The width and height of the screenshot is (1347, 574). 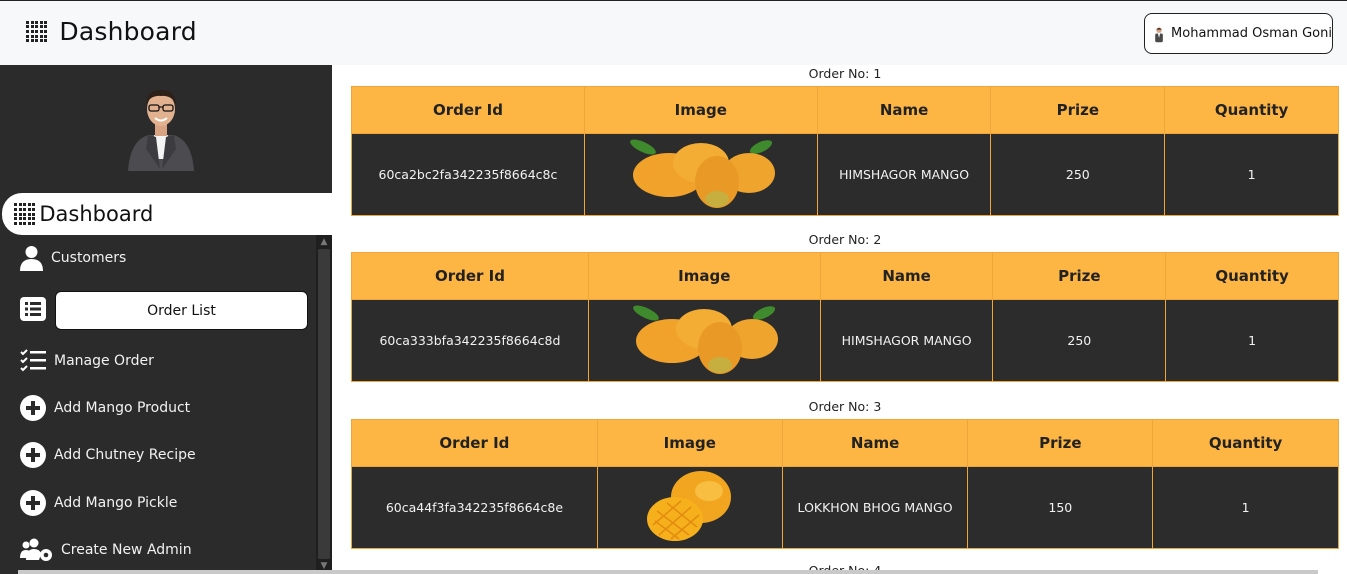 What do you see at coordinates (33, 309) in the screenshot?
I see `list-icon` at bounding box center [33, 309].